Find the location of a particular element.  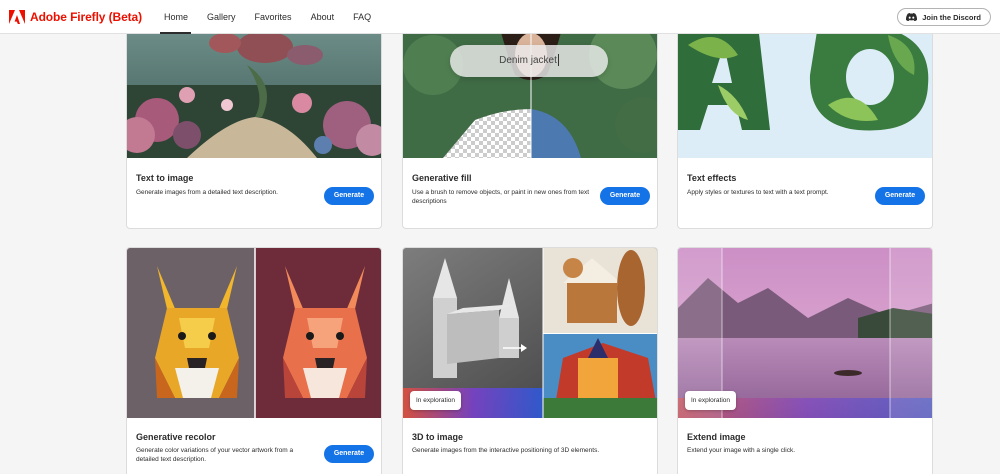

nav-favorites: Favorites is located at coordinates (273, 17).